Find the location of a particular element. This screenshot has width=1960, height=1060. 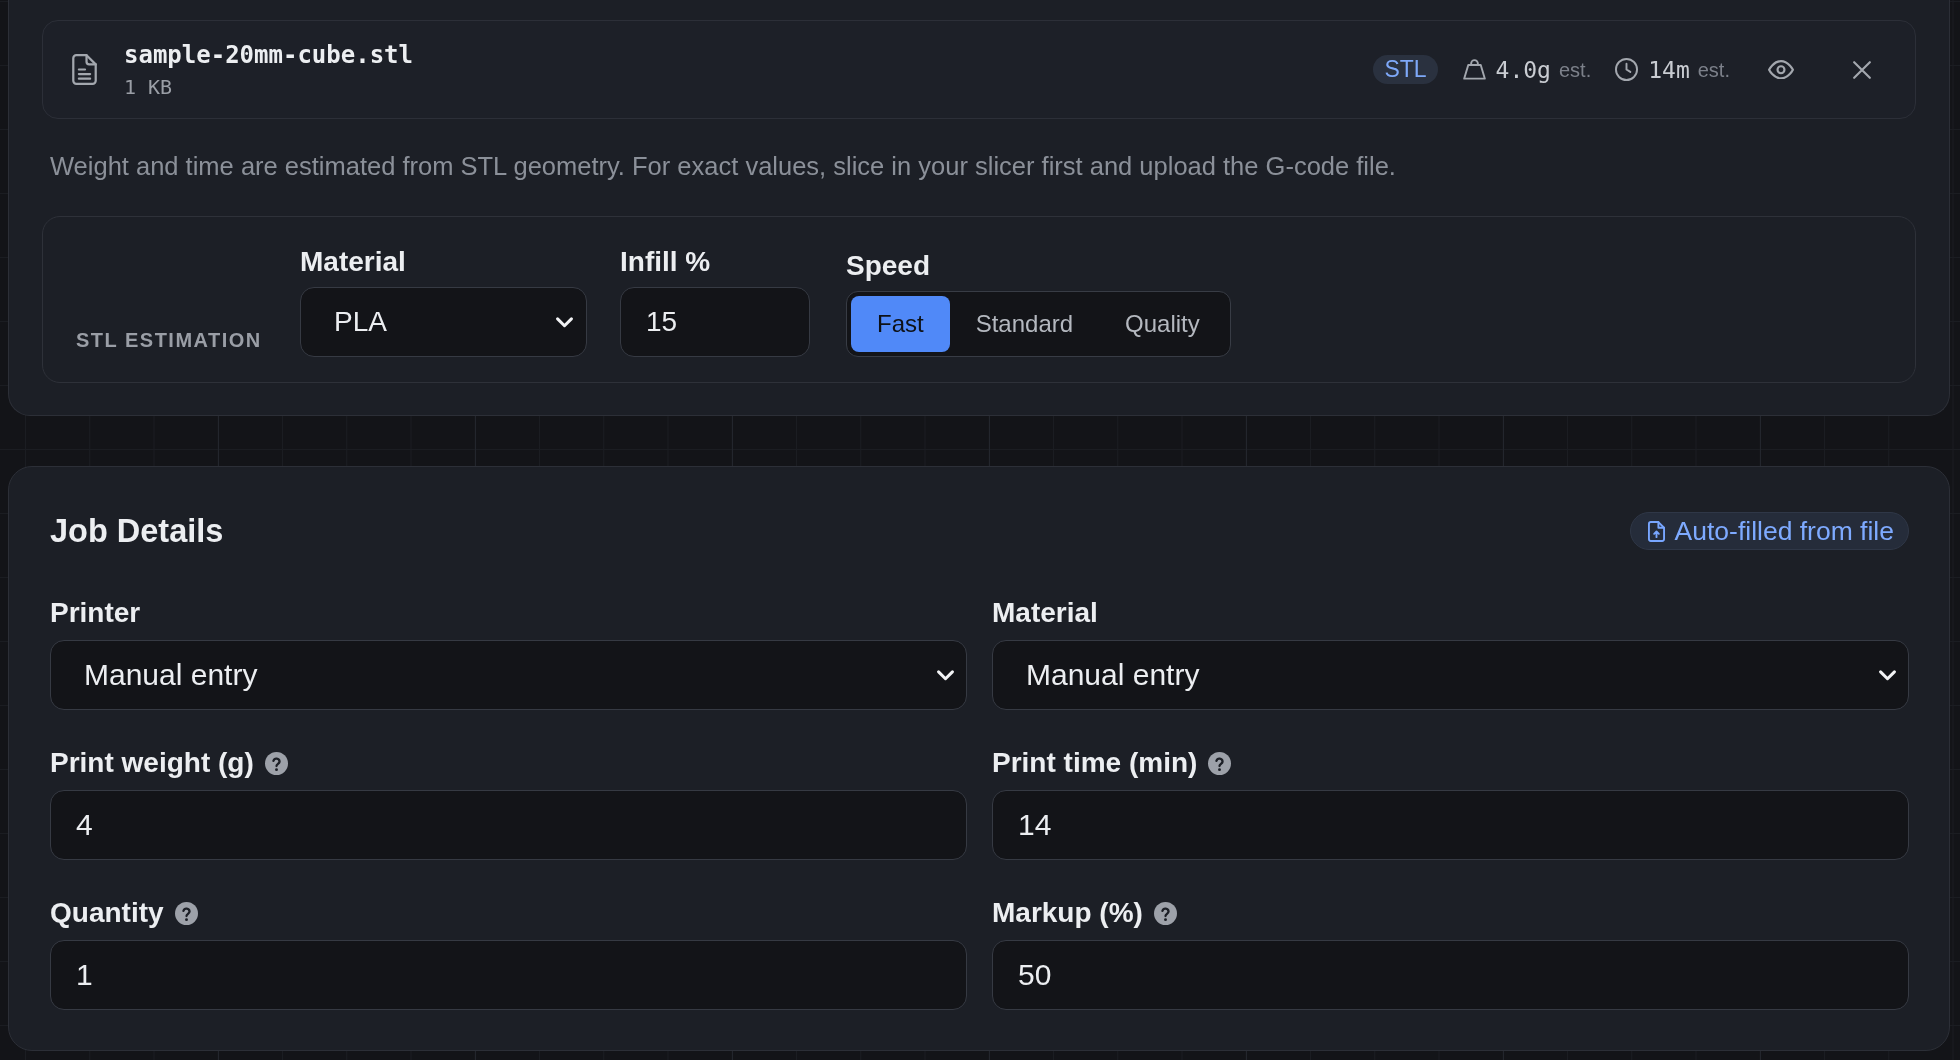

close-icon is located at coordinates (1862, 69).